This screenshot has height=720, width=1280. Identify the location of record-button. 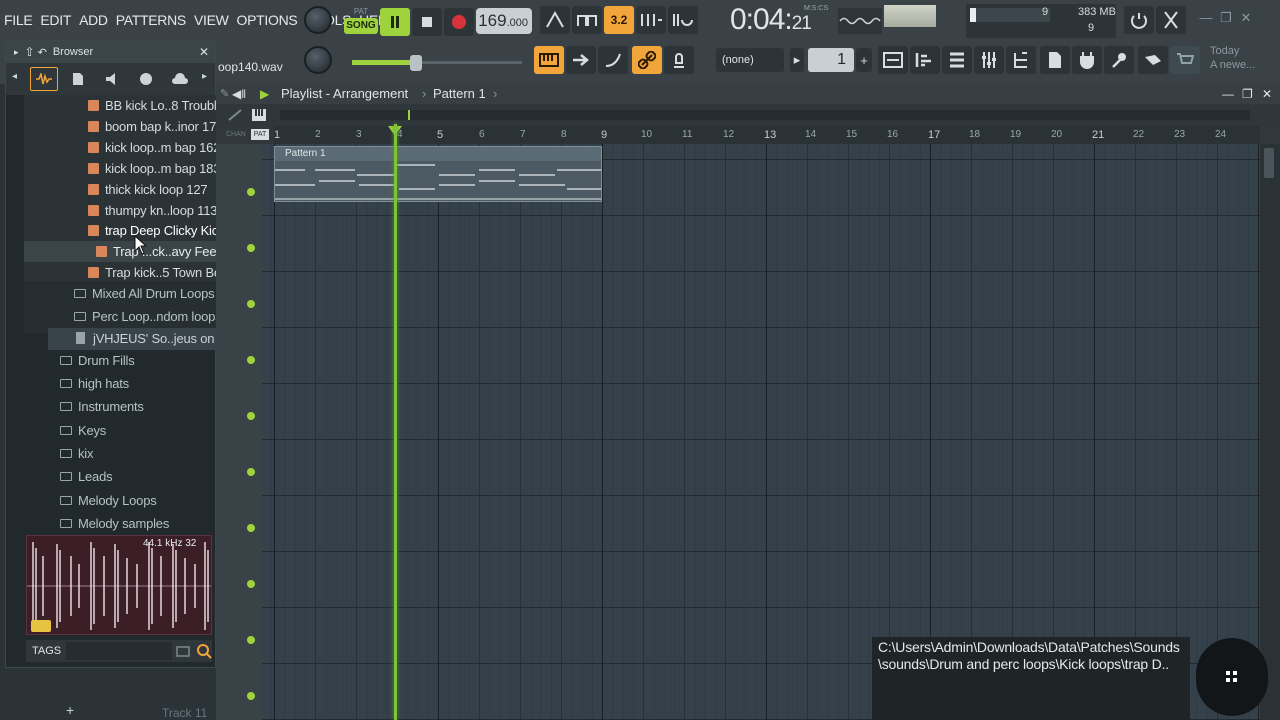
(459, 22).